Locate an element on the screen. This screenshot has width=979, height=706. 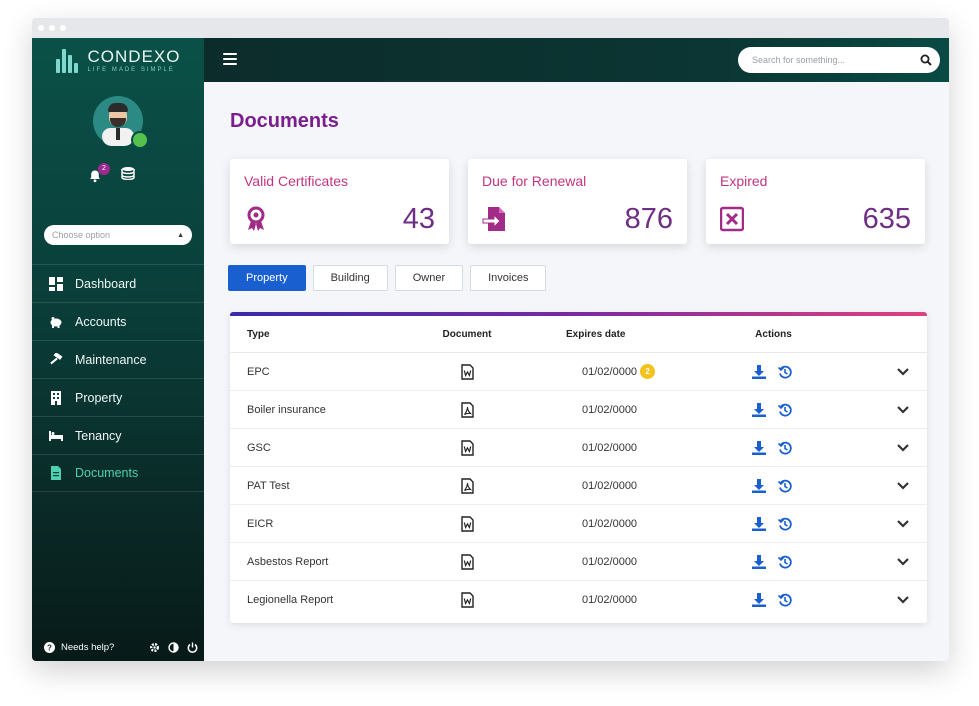
notification-count-badge: 2 is located at coordinates (104, 168).